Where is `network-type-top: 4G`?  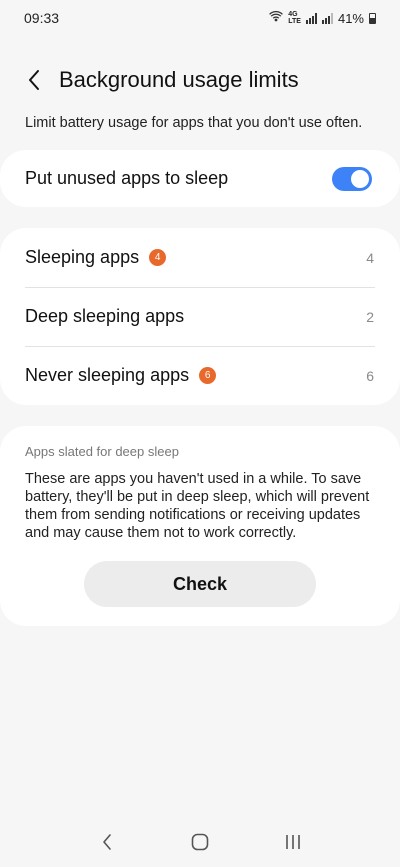 network-type-top: 4G is located at coordinates (293, 14).